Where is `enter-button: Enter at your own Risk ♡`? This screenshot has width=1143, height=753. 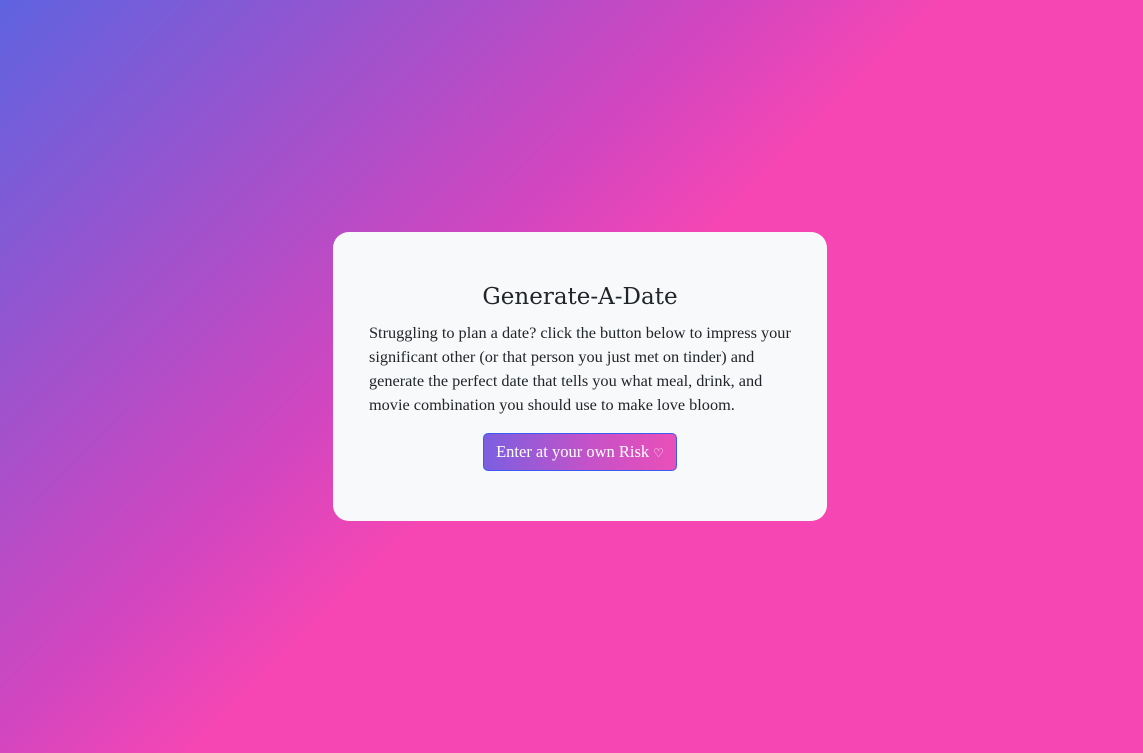 enter-button: Enter at your own Risk ♡ is located at coordinates (580, 452).